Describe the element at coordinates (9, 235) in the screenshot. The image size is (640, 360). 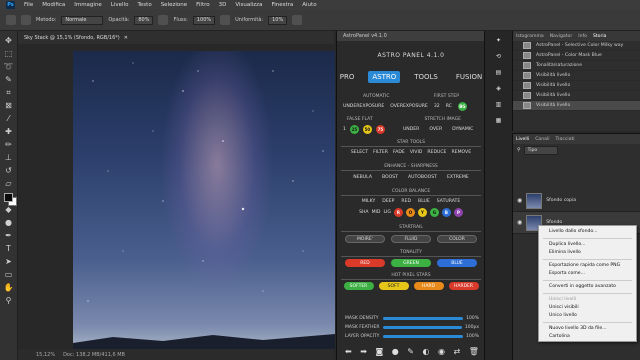
I see `pen-tool-icon: ✒` at that location.